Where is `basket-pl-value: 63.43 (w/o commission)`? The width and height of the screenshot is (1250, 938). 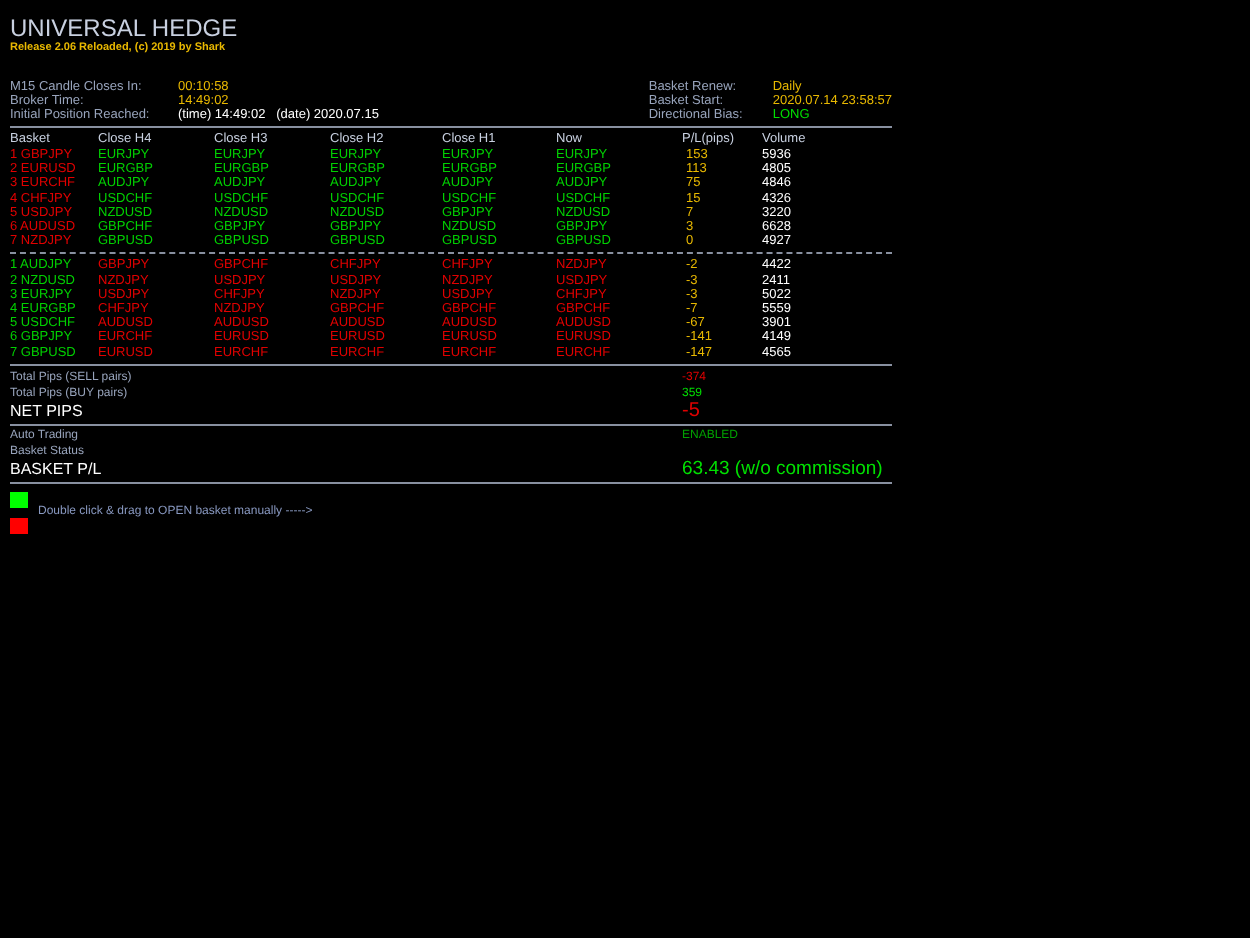 basket-pl-value: 63.43 (w/o commission) is located at coordinates (782, 469).